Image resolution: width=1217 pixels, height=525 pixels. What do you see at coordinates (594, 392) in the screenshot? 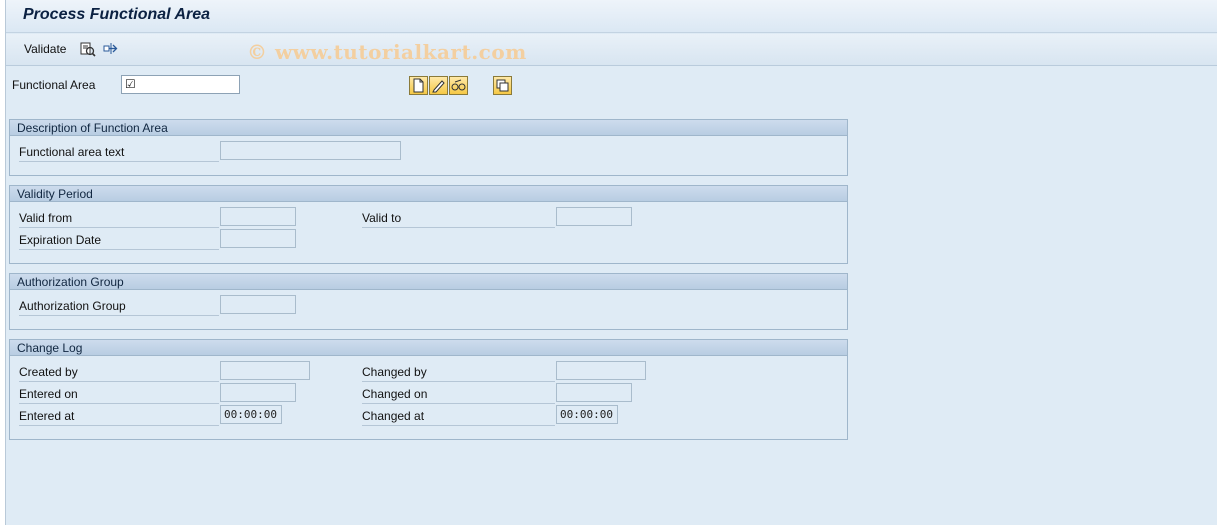
I see `changed-on-field` at bounding box center [594, 392].